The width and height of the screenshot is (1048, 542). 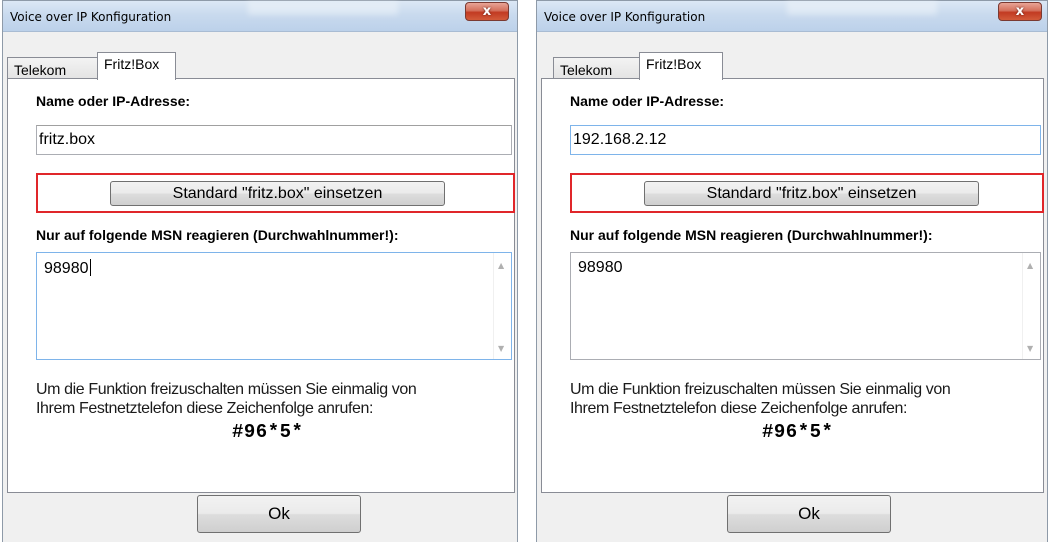 What do you see at coordinates (274, 140) in the screenshot?
I see `name-input: fritz.box` at bounding box center [274, 140].